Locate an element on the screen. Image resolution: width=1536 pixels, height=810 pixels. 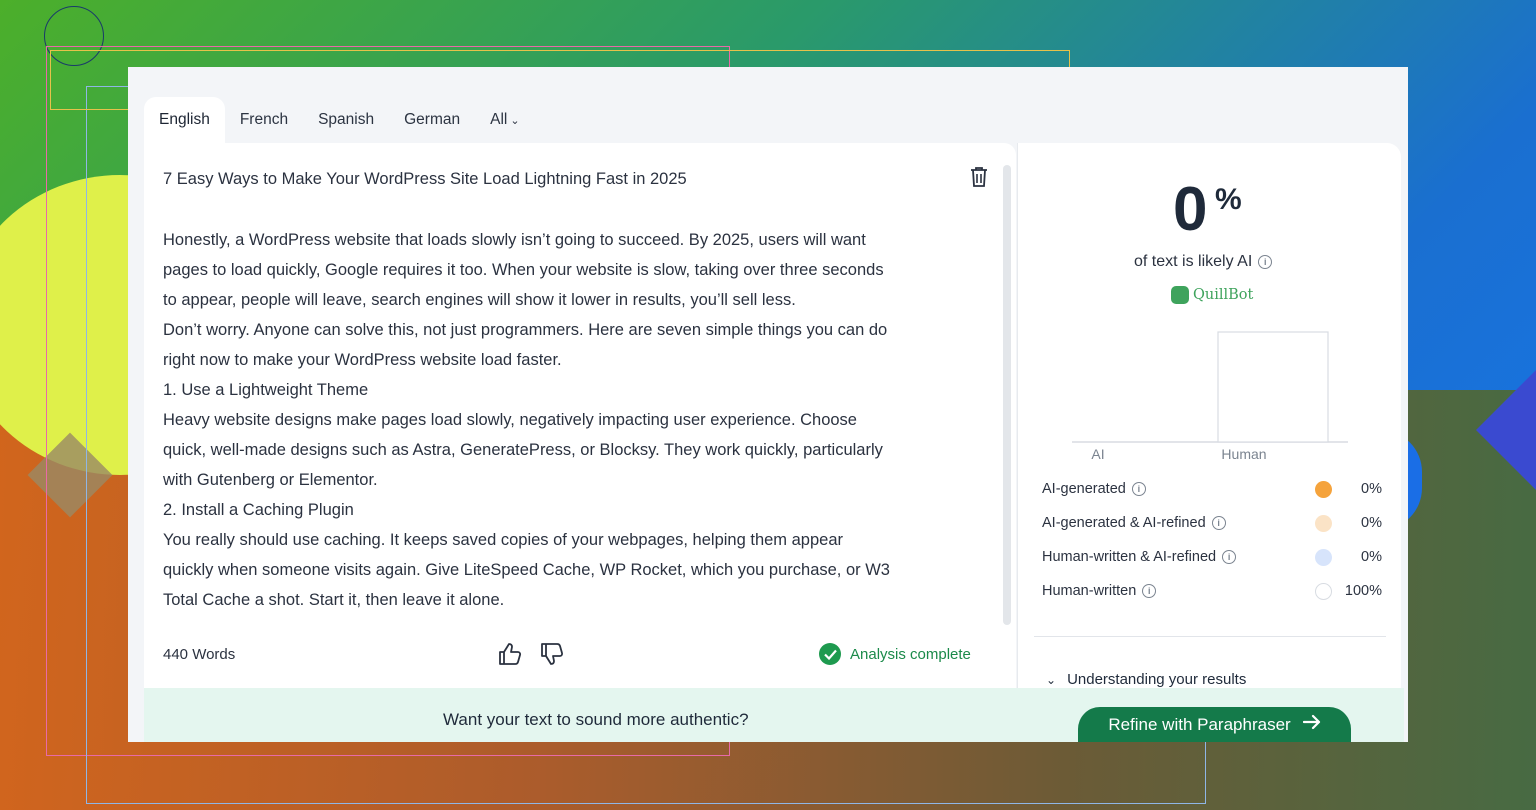
legend-ai-generated-ai-refined: AI-generated & AI-refined i 0% is located at coordinates (1212, 523).